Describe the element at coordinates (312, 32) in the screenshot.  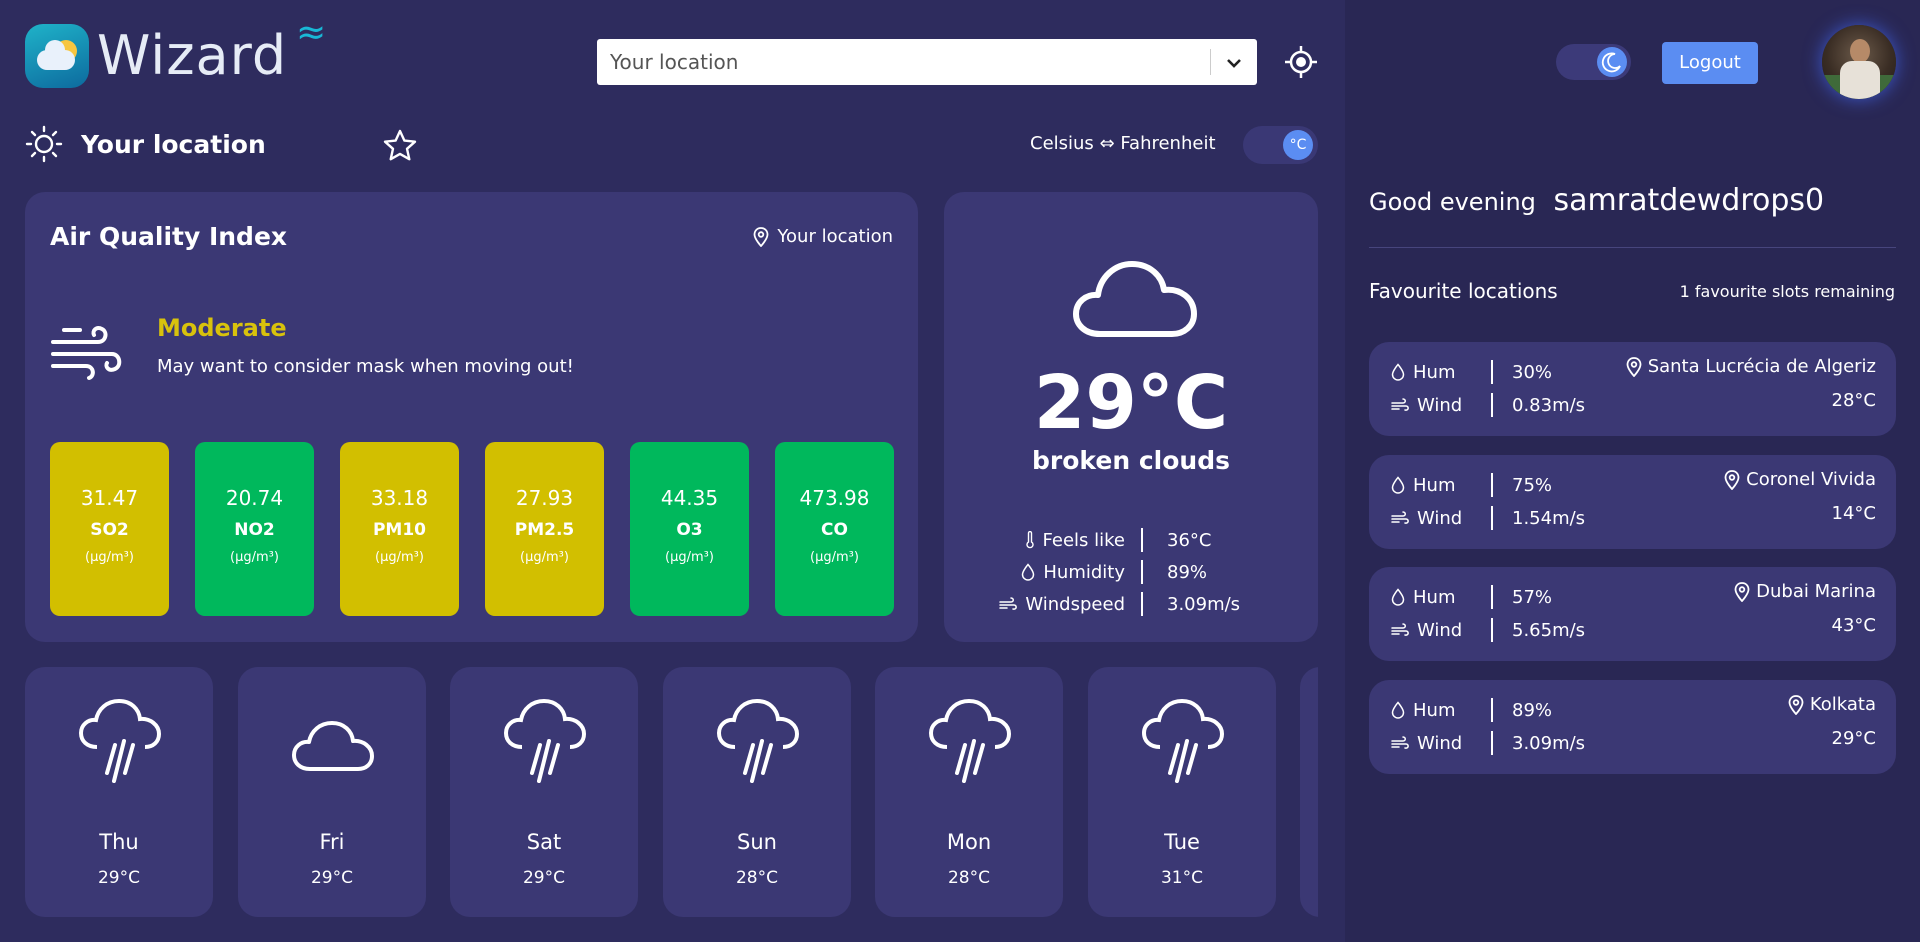
I see `wave-icon: ≈` at that location.